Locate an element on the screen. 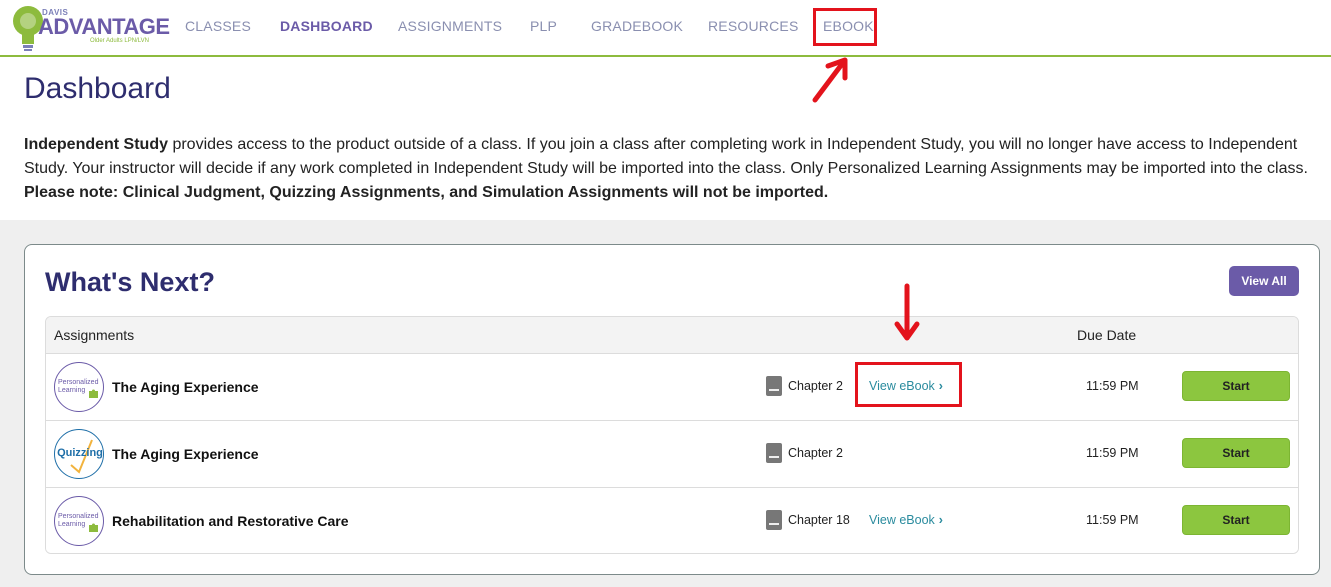 This screenshot has width=1331, height=587. annotation-box-ebook-nav is located at coordinates (845, 27).